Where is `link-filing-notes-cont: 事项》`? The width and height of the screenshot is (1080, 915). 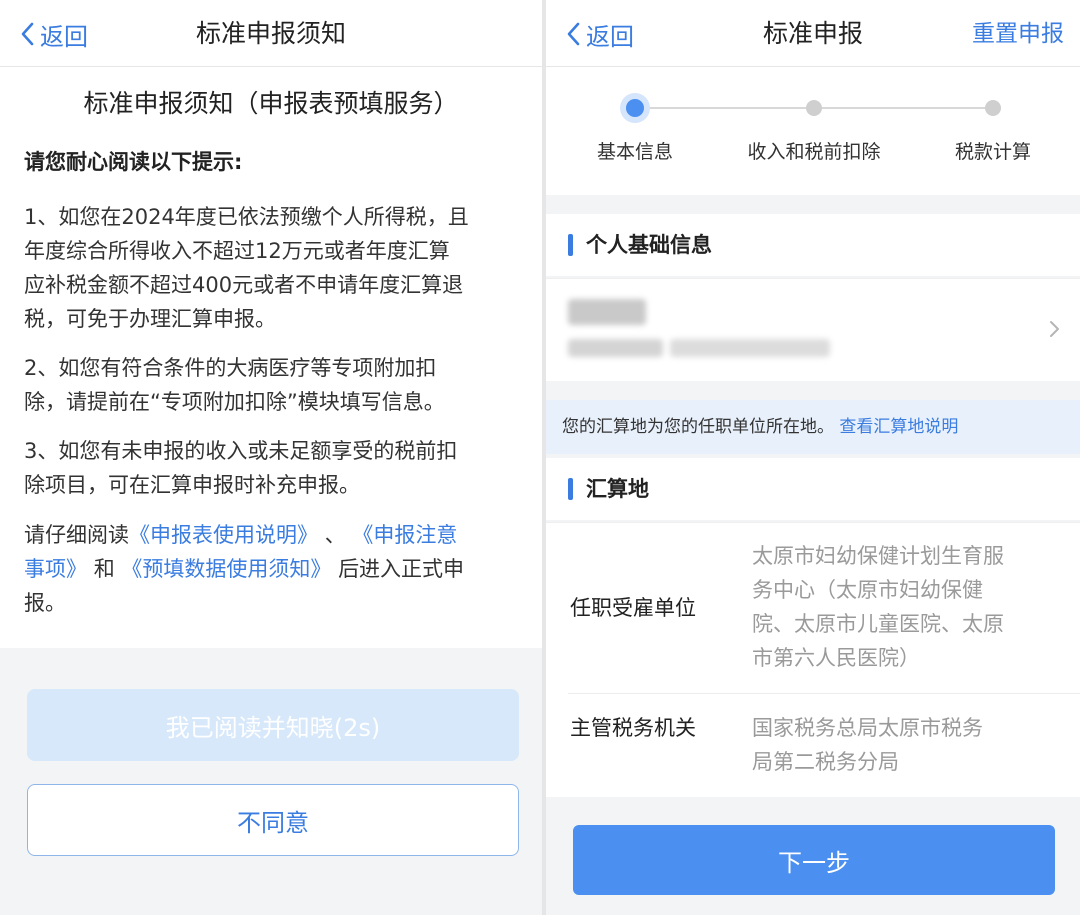
link-filing-notes-cont: 事项》 is located at coordinates (55, 569).